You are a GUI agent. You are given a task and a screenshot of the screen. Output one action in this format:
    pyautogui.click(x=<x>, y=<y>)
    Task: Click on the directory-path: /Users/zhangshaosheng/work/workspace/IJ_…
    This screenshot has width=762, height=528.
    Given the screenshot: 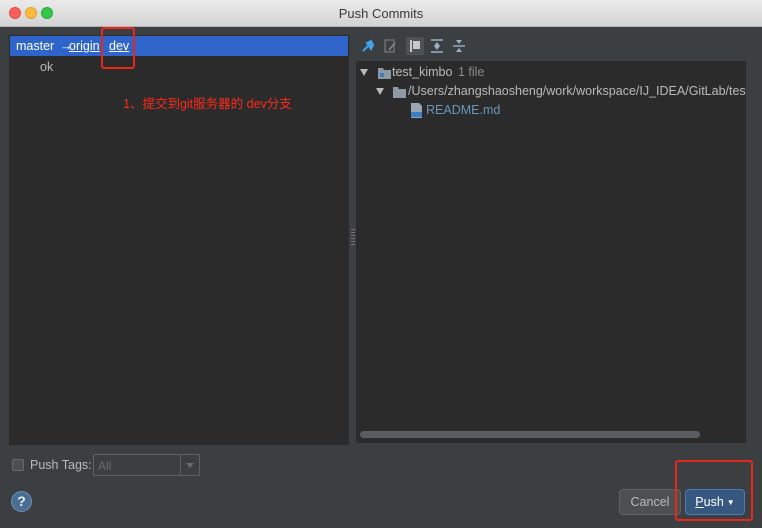 What is the action you would take?
    pyautogui.click(x=577, y=91)
    